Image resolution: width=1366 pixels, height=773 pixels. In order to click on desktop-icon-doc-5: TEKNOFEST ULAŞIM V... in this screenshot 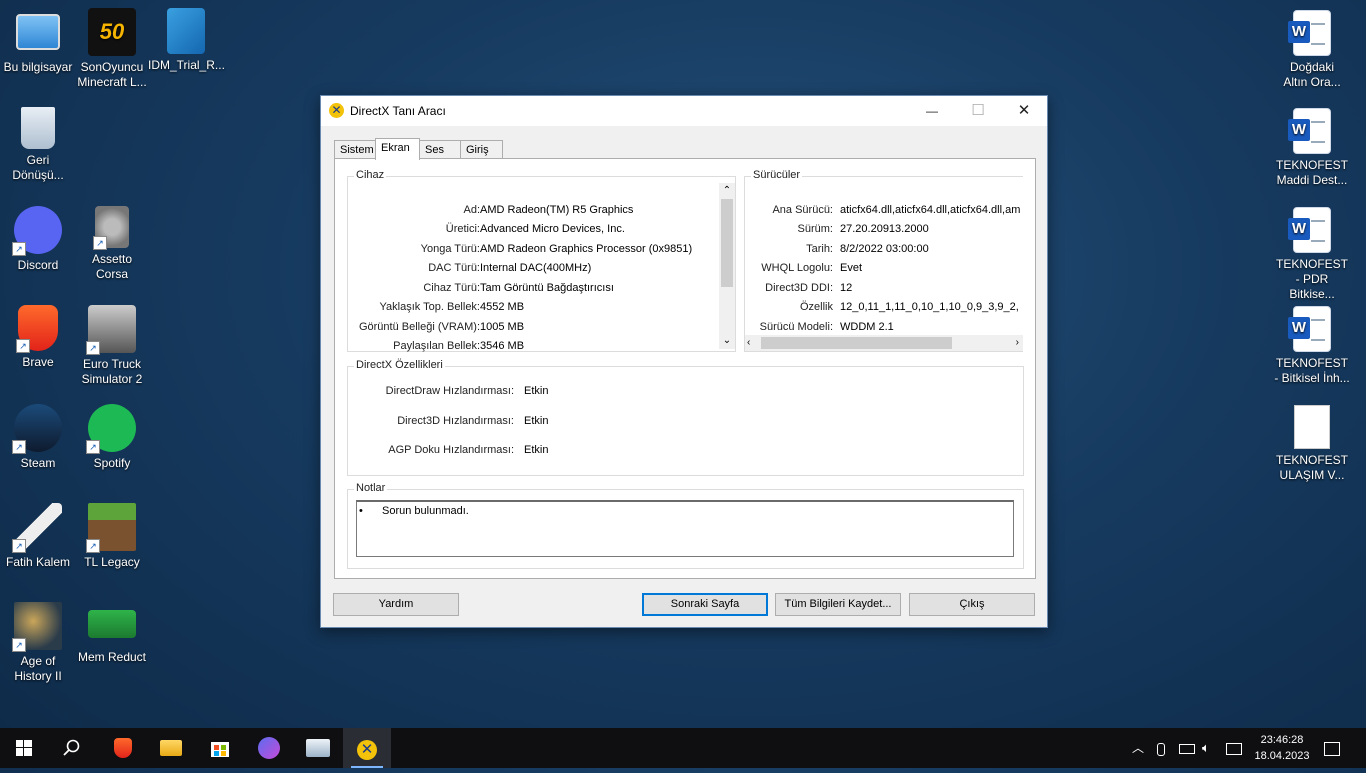, I will do `click(1312, 444)`.